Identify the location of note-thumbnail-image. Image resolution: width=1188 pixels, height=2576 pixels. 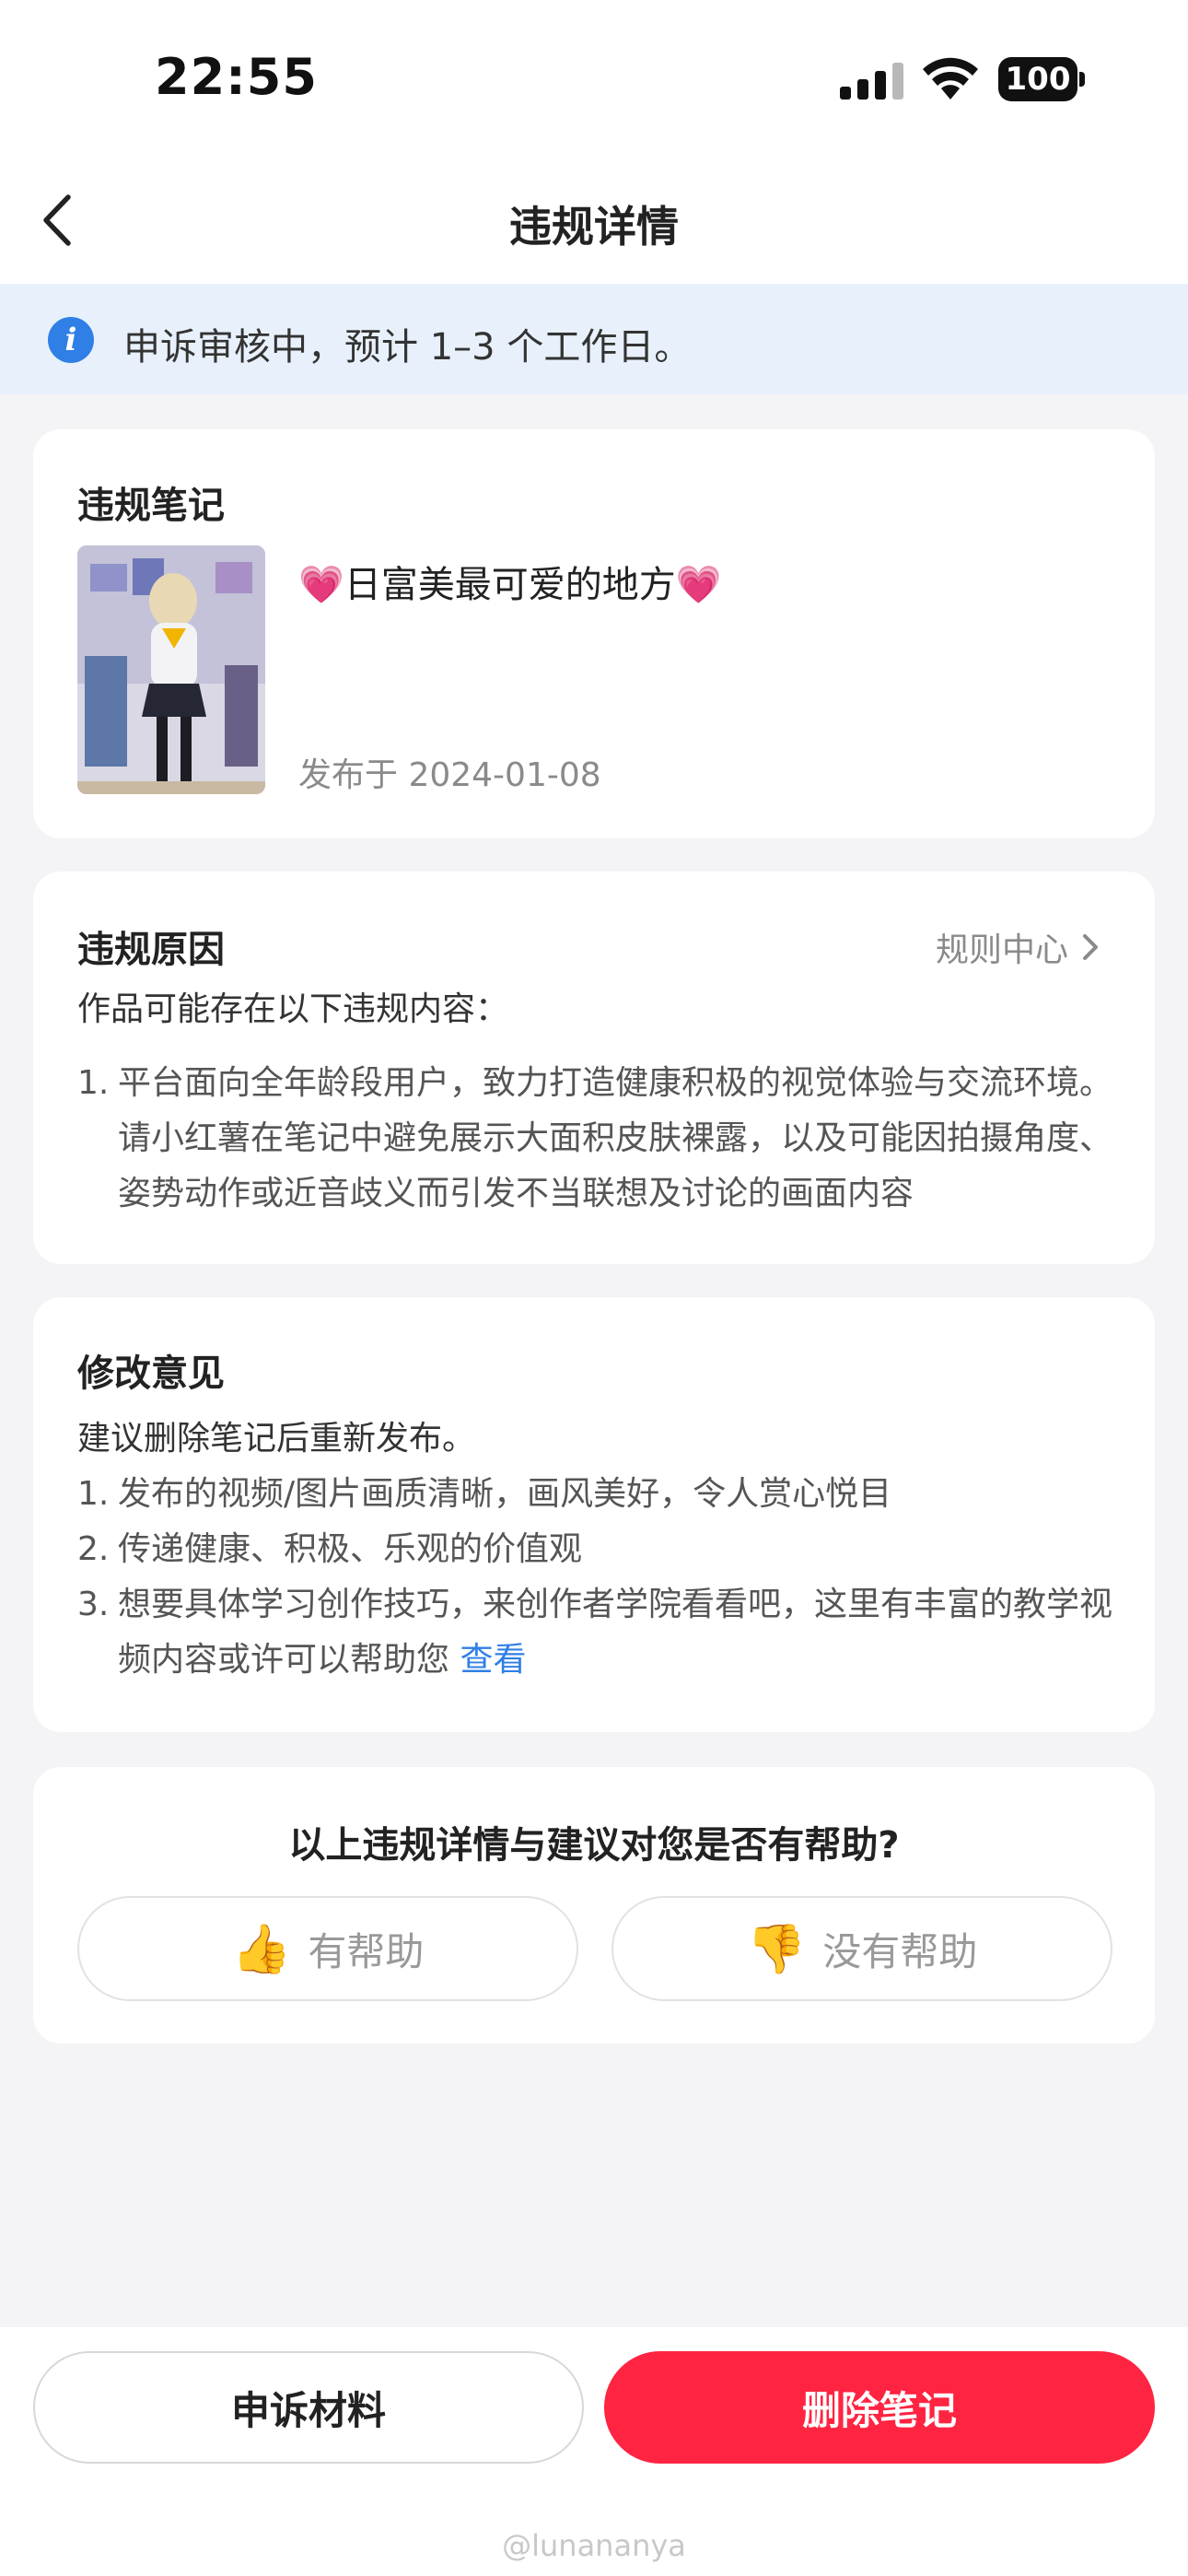
(171, 669).